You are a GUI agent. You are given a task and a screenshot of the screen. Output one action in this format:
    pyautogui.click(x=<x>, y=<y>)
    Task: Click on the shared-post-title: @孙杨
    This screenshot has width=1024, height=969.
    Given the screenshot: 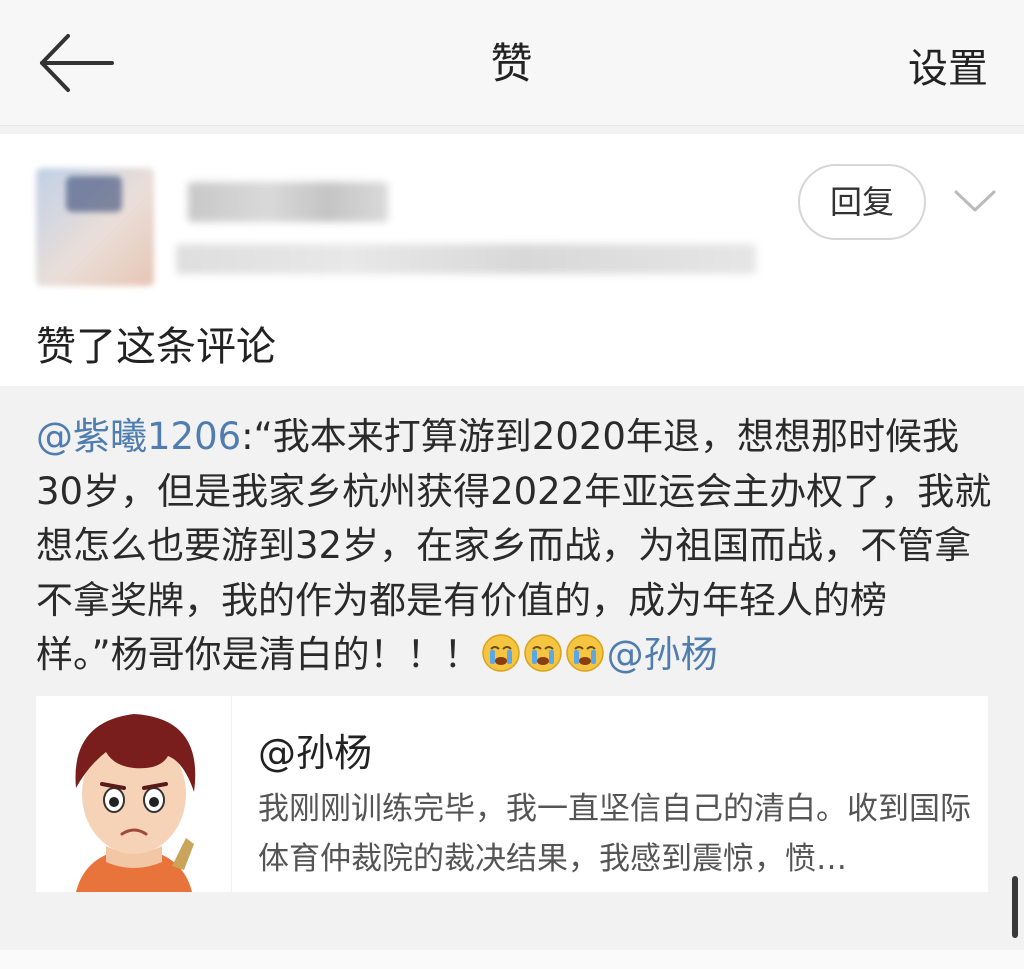 What is the action you would take?
    pyautogui.click(x=315, y=753)
    